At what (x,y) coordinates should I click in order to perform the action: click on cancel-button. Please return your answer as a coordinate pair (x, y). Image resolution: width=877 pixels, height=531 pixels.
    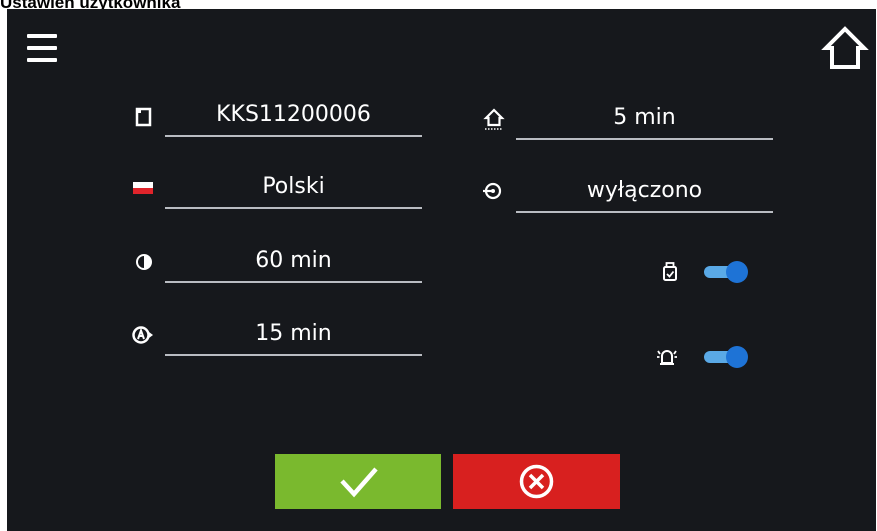
    Looking at the image, I should click on (536, 481).